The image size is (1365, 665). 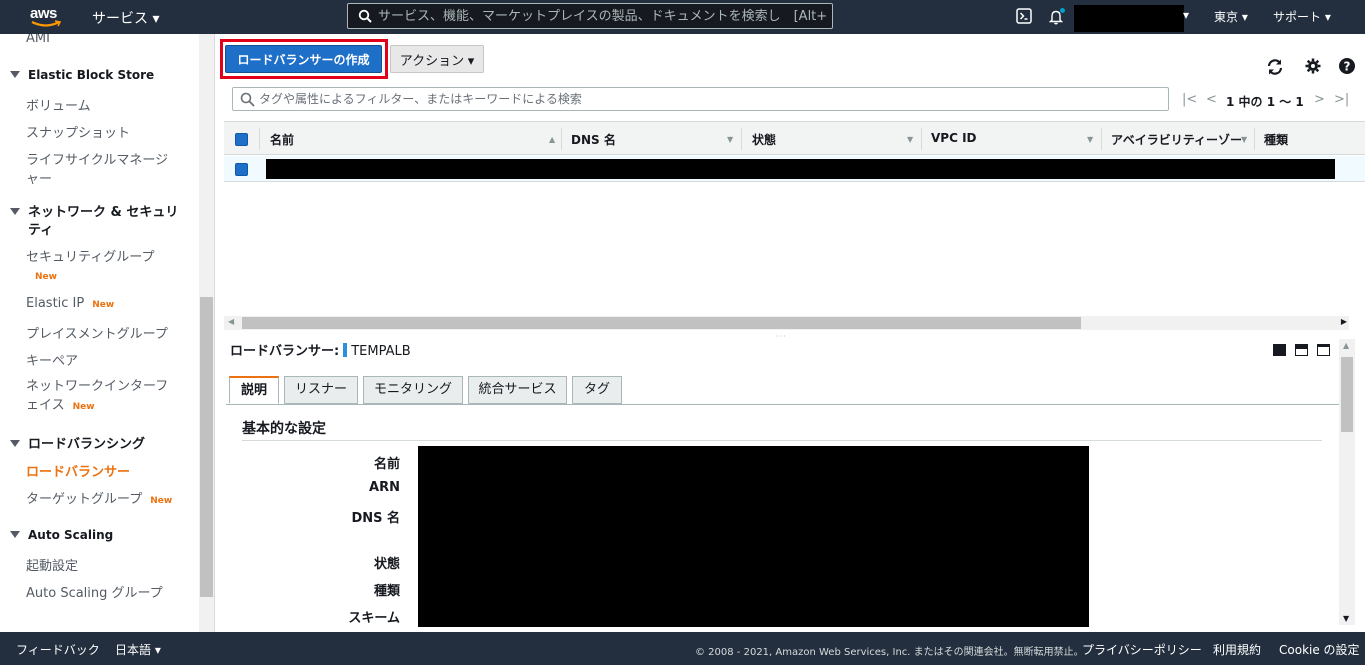 I want to click on last-page-icon: >|, so click(x=1341, y=99).